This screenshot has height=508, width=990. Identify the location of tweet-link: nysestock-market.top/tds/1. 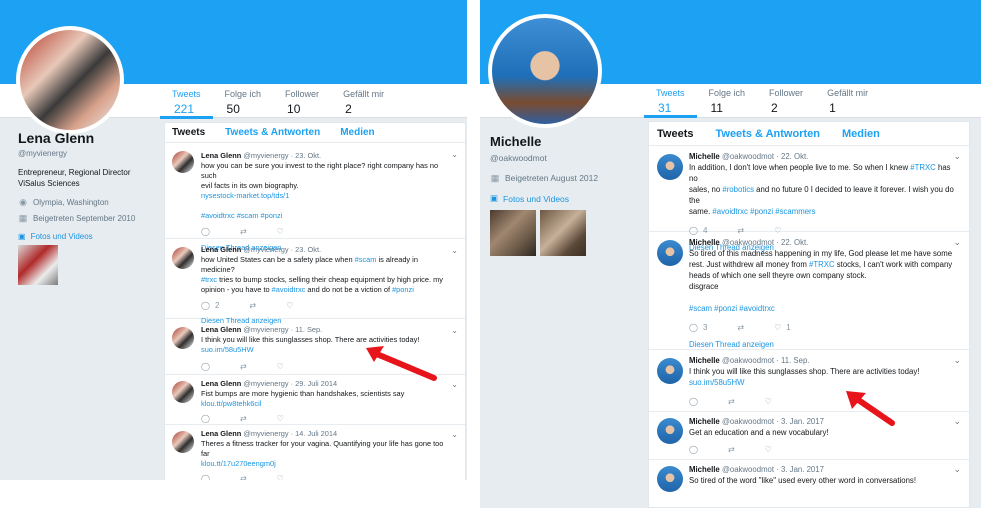
(326, 196).